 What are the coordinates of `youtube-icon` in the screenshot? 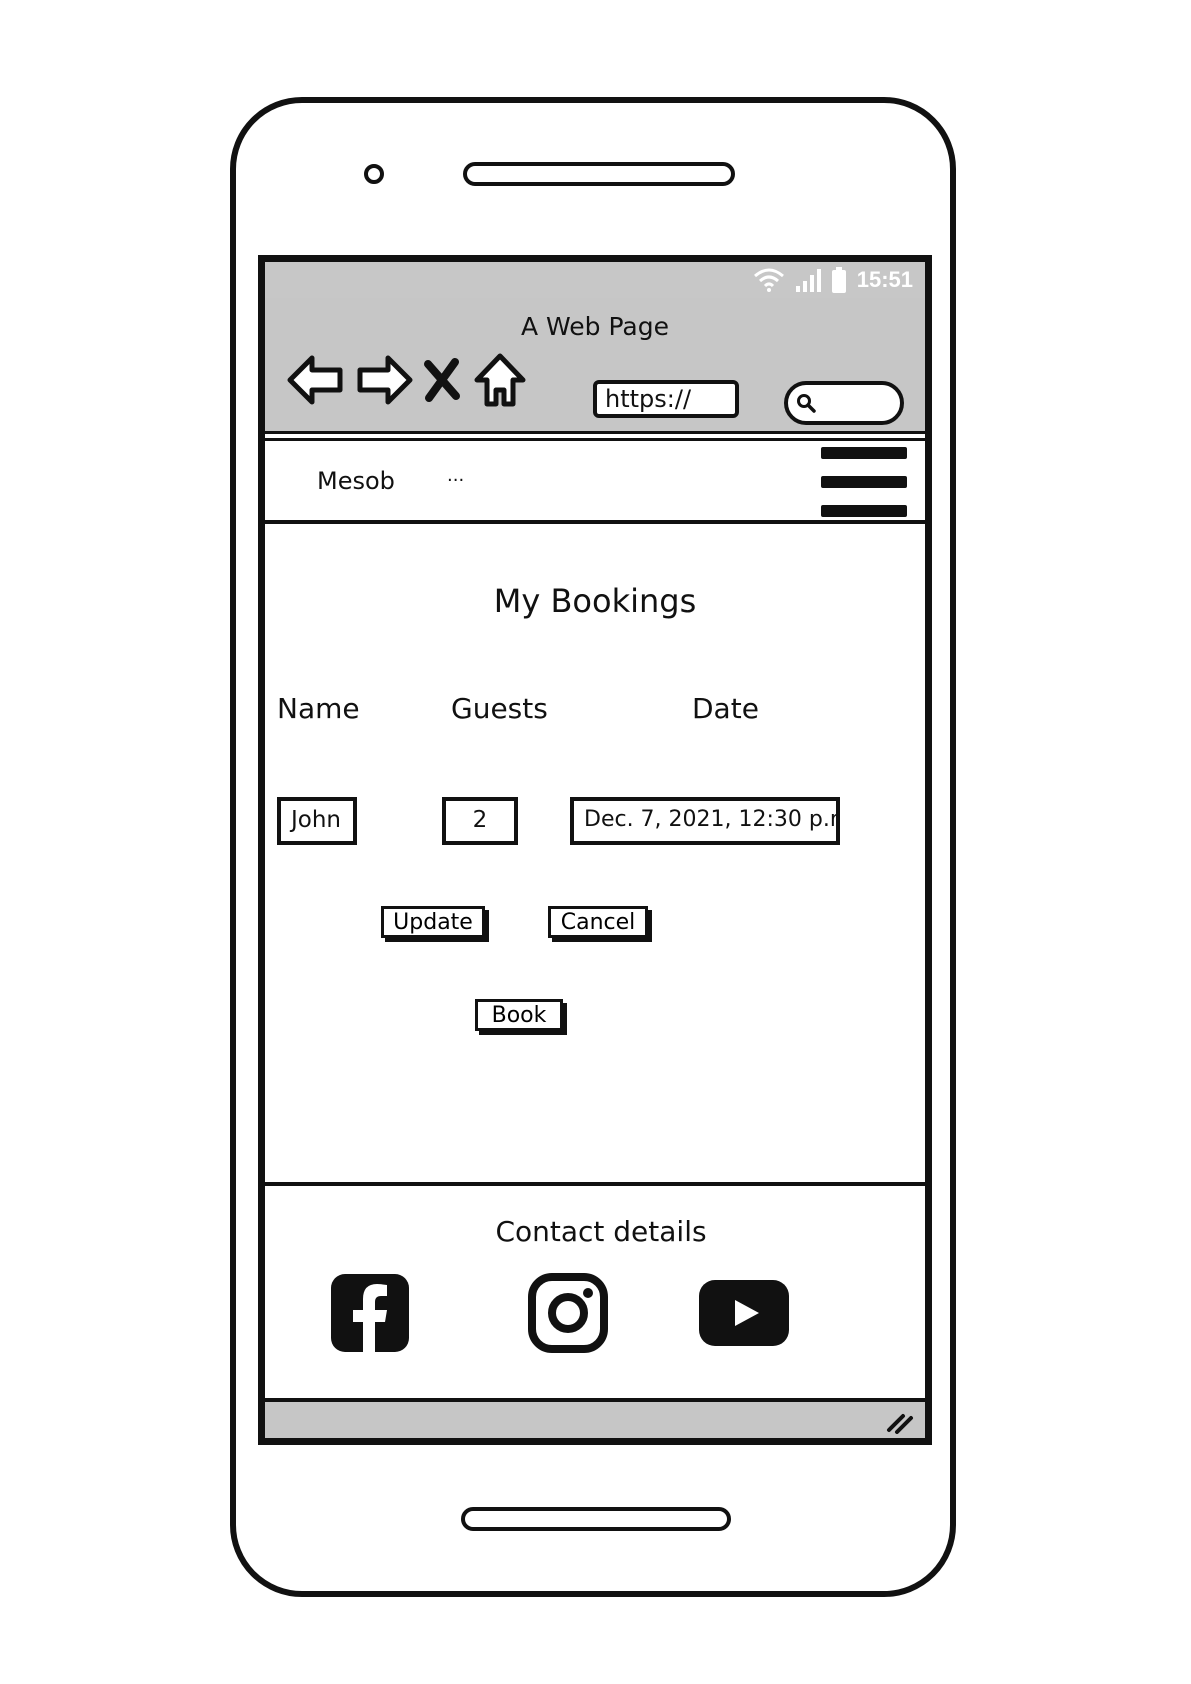 It's located at (744, 1313).